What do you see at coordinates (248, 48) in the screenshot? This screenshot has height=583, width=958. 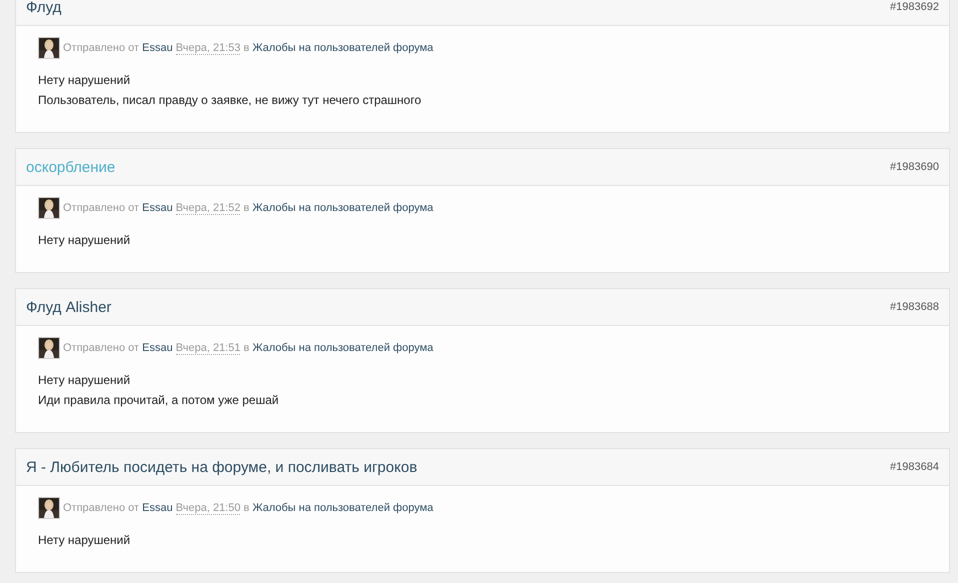 I see `post-meta: Отправлено от Essau Вчера, 21:53 в Жалобы на пользователей форума` at bounding box center [248, 48].